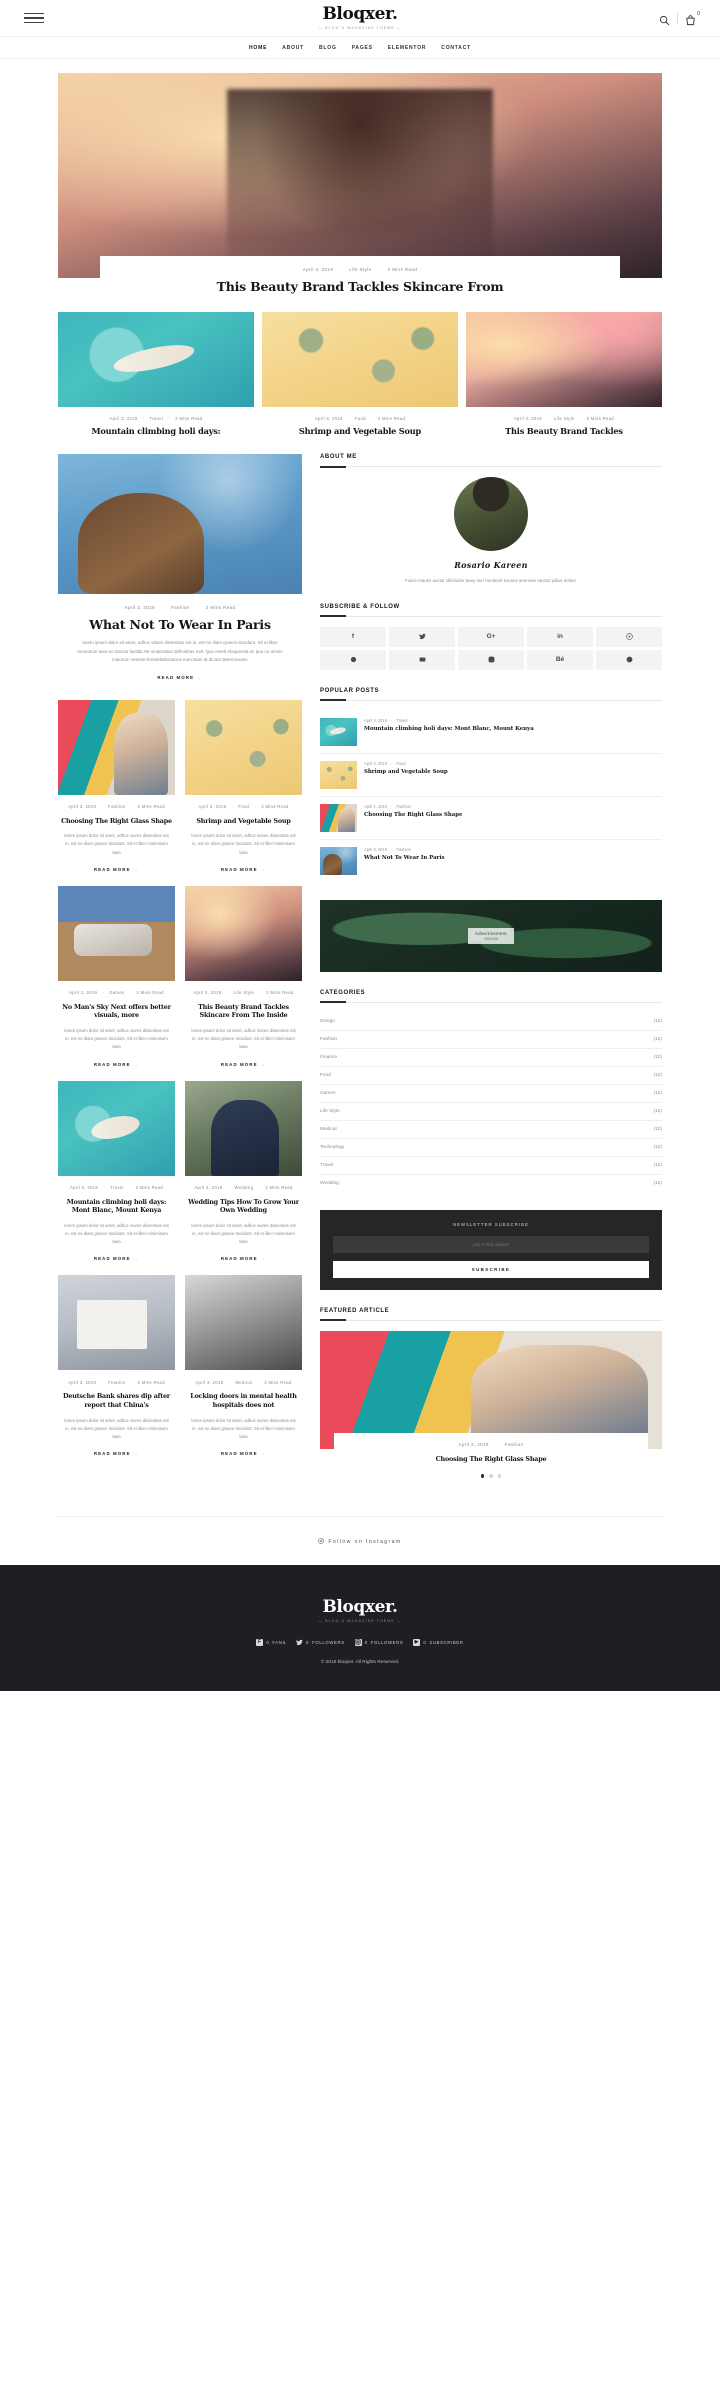  What do you see at coordinates (491, 1076) in the screenshot?
I see `category-row: Food (12)` at bounding box center [491, 1076].